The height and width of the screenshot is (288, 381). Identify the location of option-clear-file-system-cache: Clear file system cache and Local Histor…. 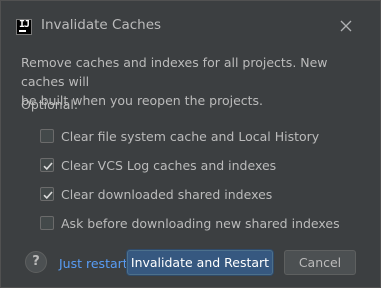
(179, 136).